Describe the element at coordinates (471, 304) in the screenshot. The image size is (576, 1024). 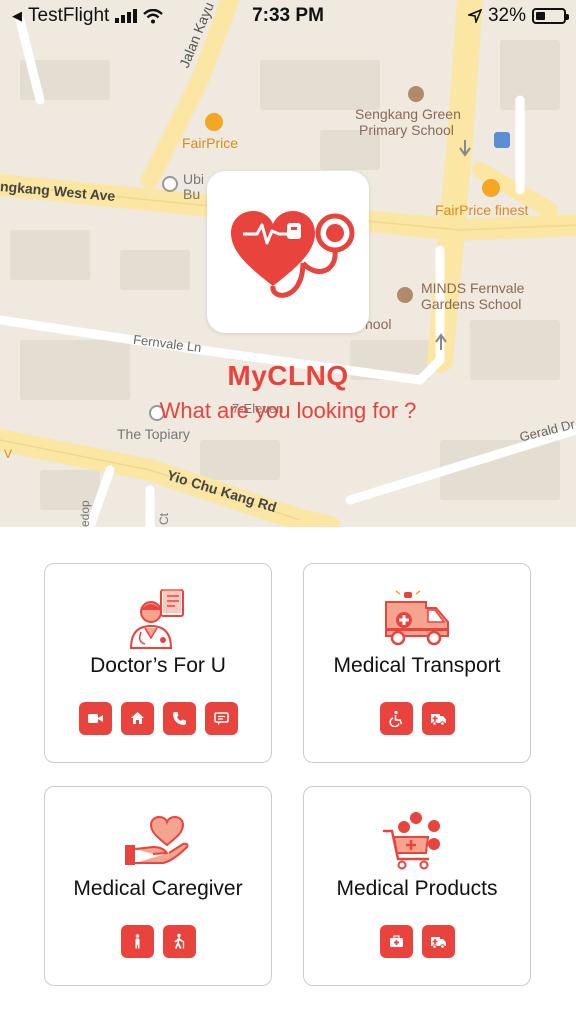
I see `map-label-minds2: Gardens School` at that location.